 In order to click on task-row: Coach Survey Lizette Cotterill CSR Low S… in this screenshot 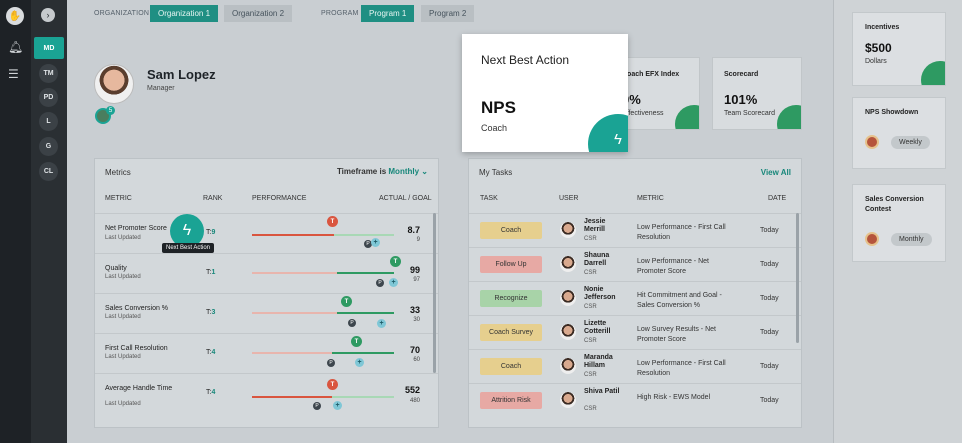, I will do `click(635, 332)`.